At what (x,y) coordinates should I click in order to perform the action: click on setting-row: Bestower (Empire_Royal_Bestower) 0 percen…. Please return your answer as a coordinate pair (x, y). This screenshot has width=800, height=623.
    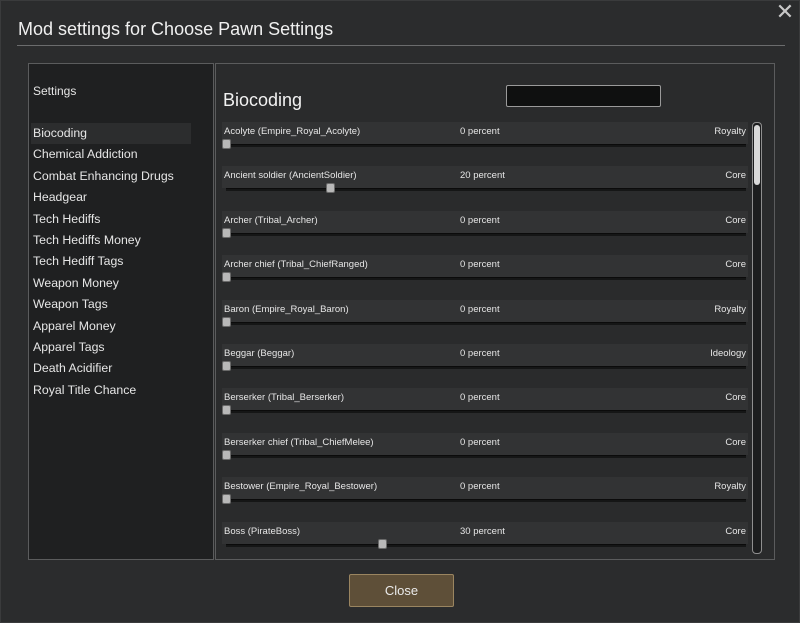
    Looking at the image, I should click on (485, 499).